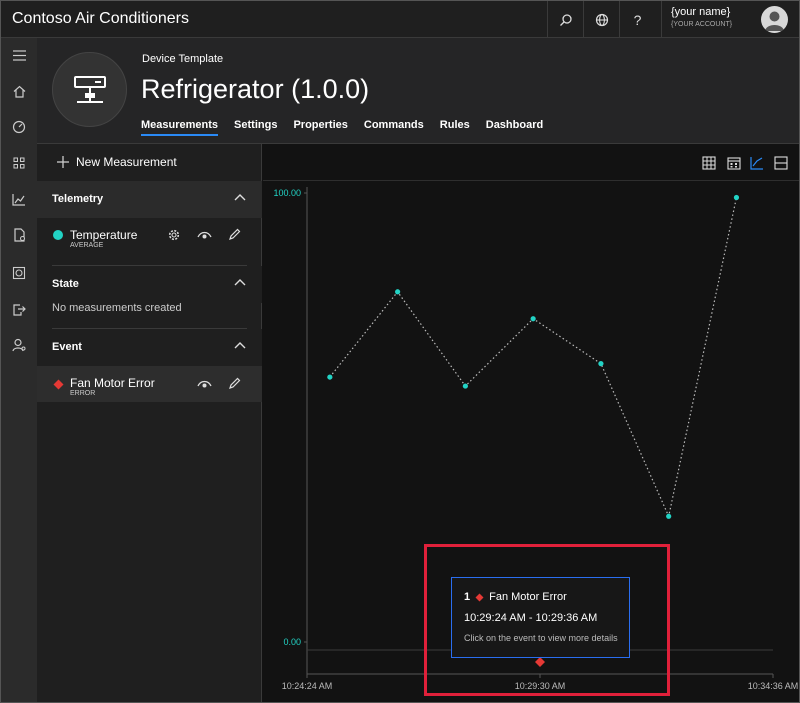 This screenshot has width=800, height=703. What do you see at coordinates (773, 686) in the screenshot?
I see `x-tick-label: 10:34:36 AM` at bounding box center [773, 686].